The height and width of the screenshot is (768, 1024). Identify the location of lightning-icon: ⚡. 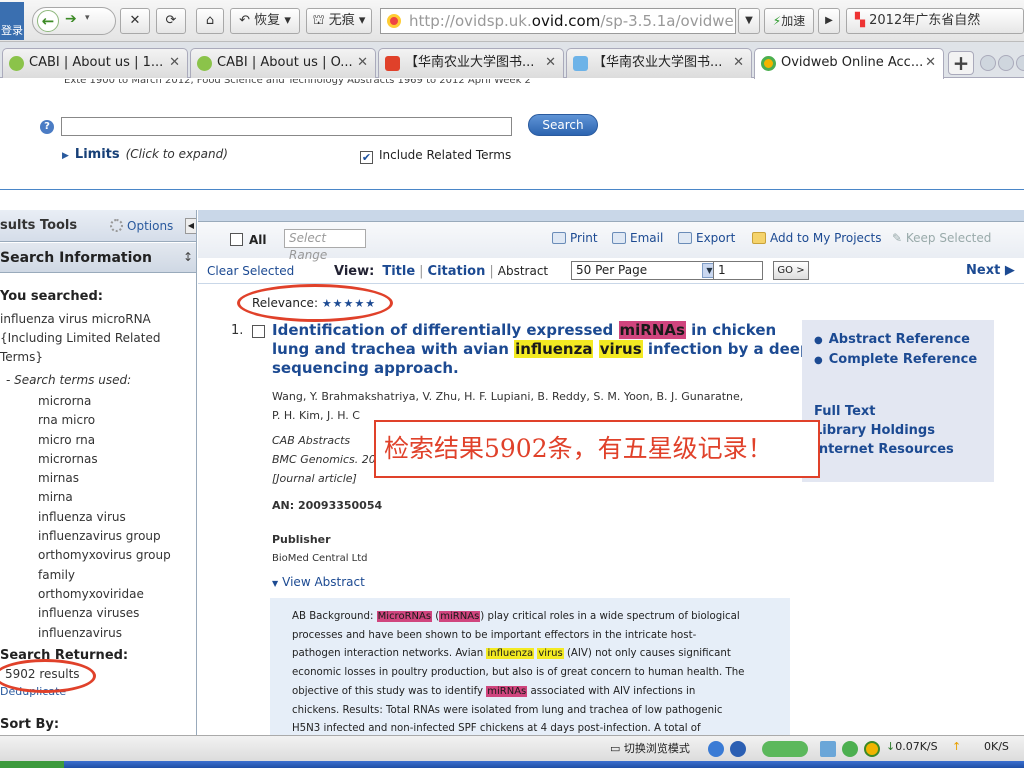
(777, 21).